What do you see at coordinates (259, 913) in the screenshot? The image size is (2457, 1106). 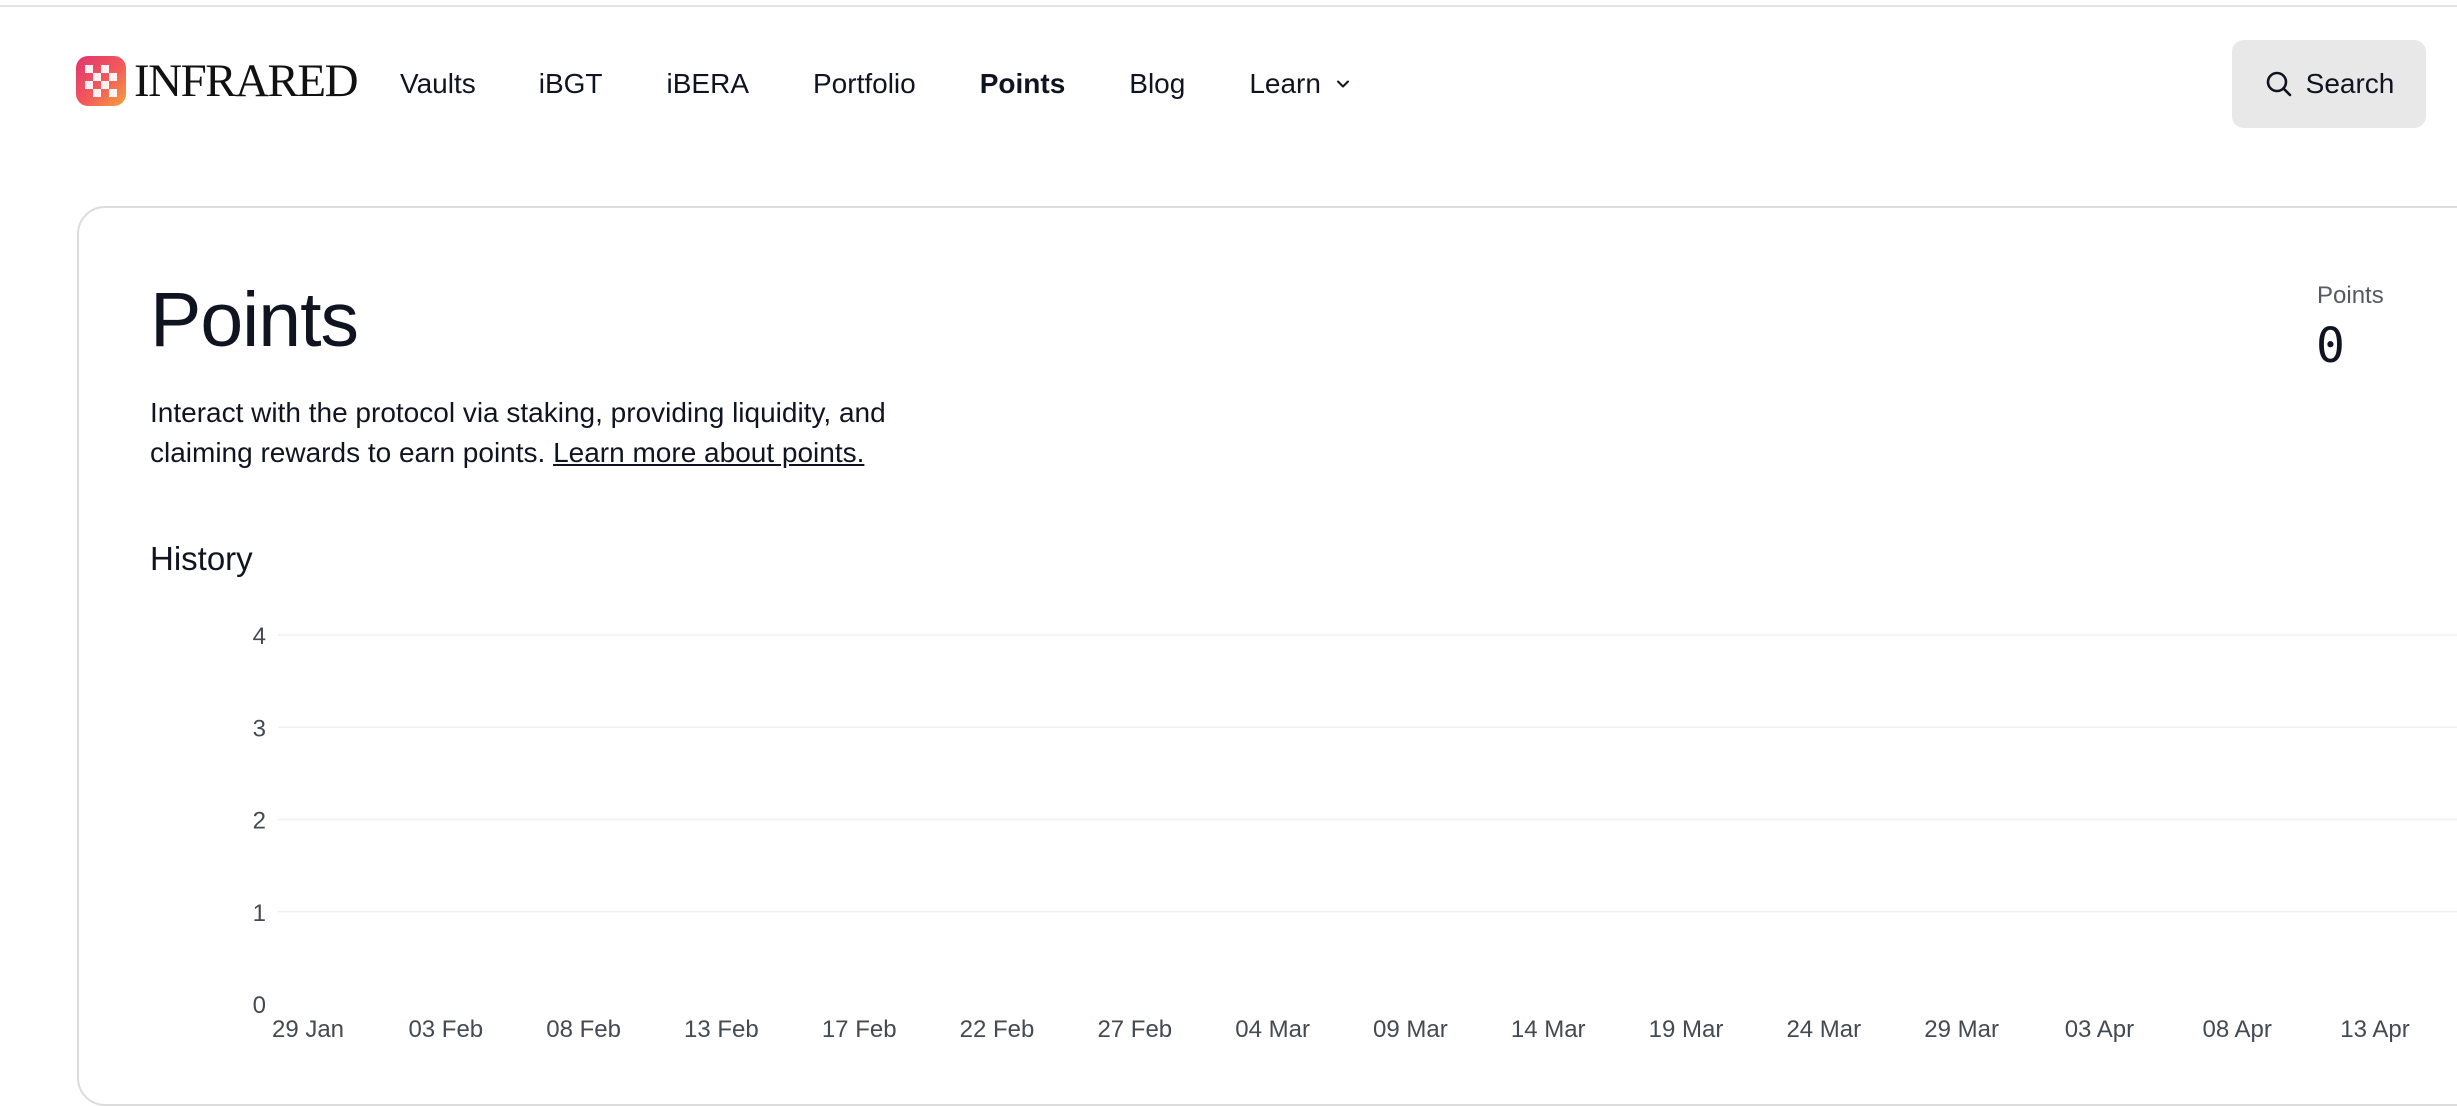 I see `y-tick-label: 1` at bounding box center [259, 913].